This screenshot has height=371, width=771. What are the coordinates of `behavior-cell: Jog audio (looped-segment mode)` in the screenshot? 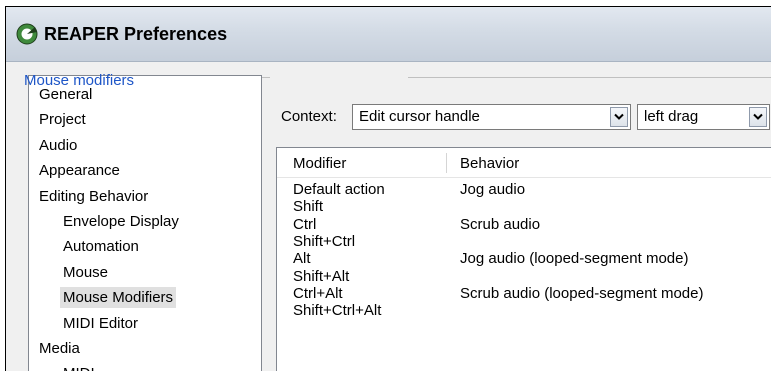 It's located at (574, 259).